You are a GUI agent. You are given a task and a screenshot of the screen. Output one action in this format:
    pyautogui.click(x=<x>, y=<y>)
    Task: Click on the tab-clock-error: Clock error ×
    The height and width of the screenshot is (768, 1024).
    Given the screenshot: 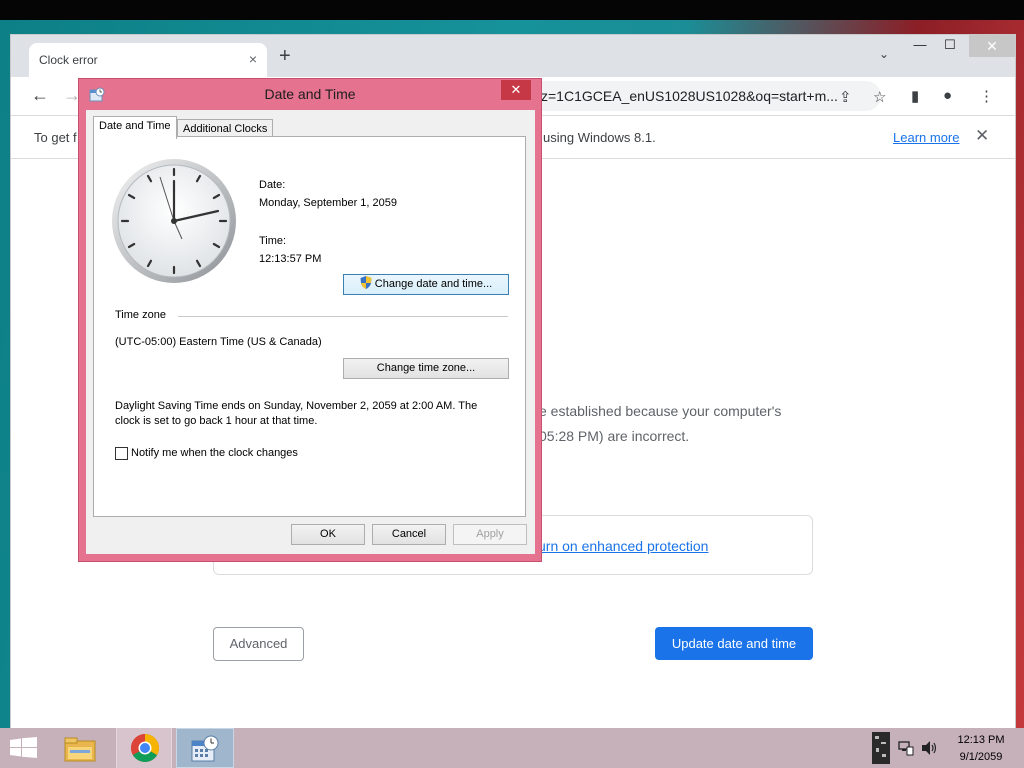 What is the action you would take?
    pyautogui.click(x=148, y=60)
    